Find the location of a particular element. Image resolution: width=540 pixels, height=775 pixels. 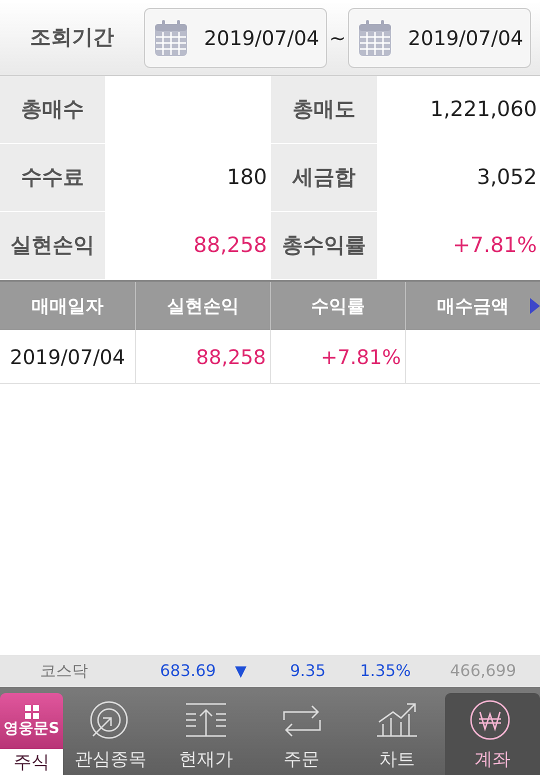

index-value: 683.69 is located at coordinates (188, 671).